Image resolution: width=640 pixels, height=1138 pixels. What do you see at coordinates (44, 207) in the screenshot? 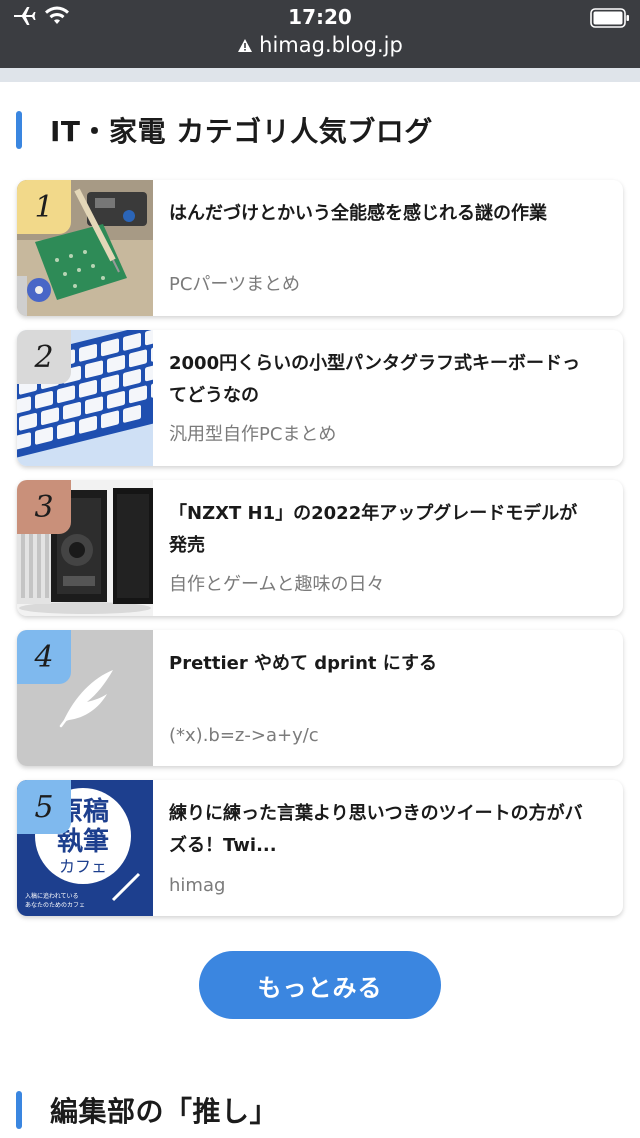
I see `rank-badge: 1` at bounding box center [44, 207].